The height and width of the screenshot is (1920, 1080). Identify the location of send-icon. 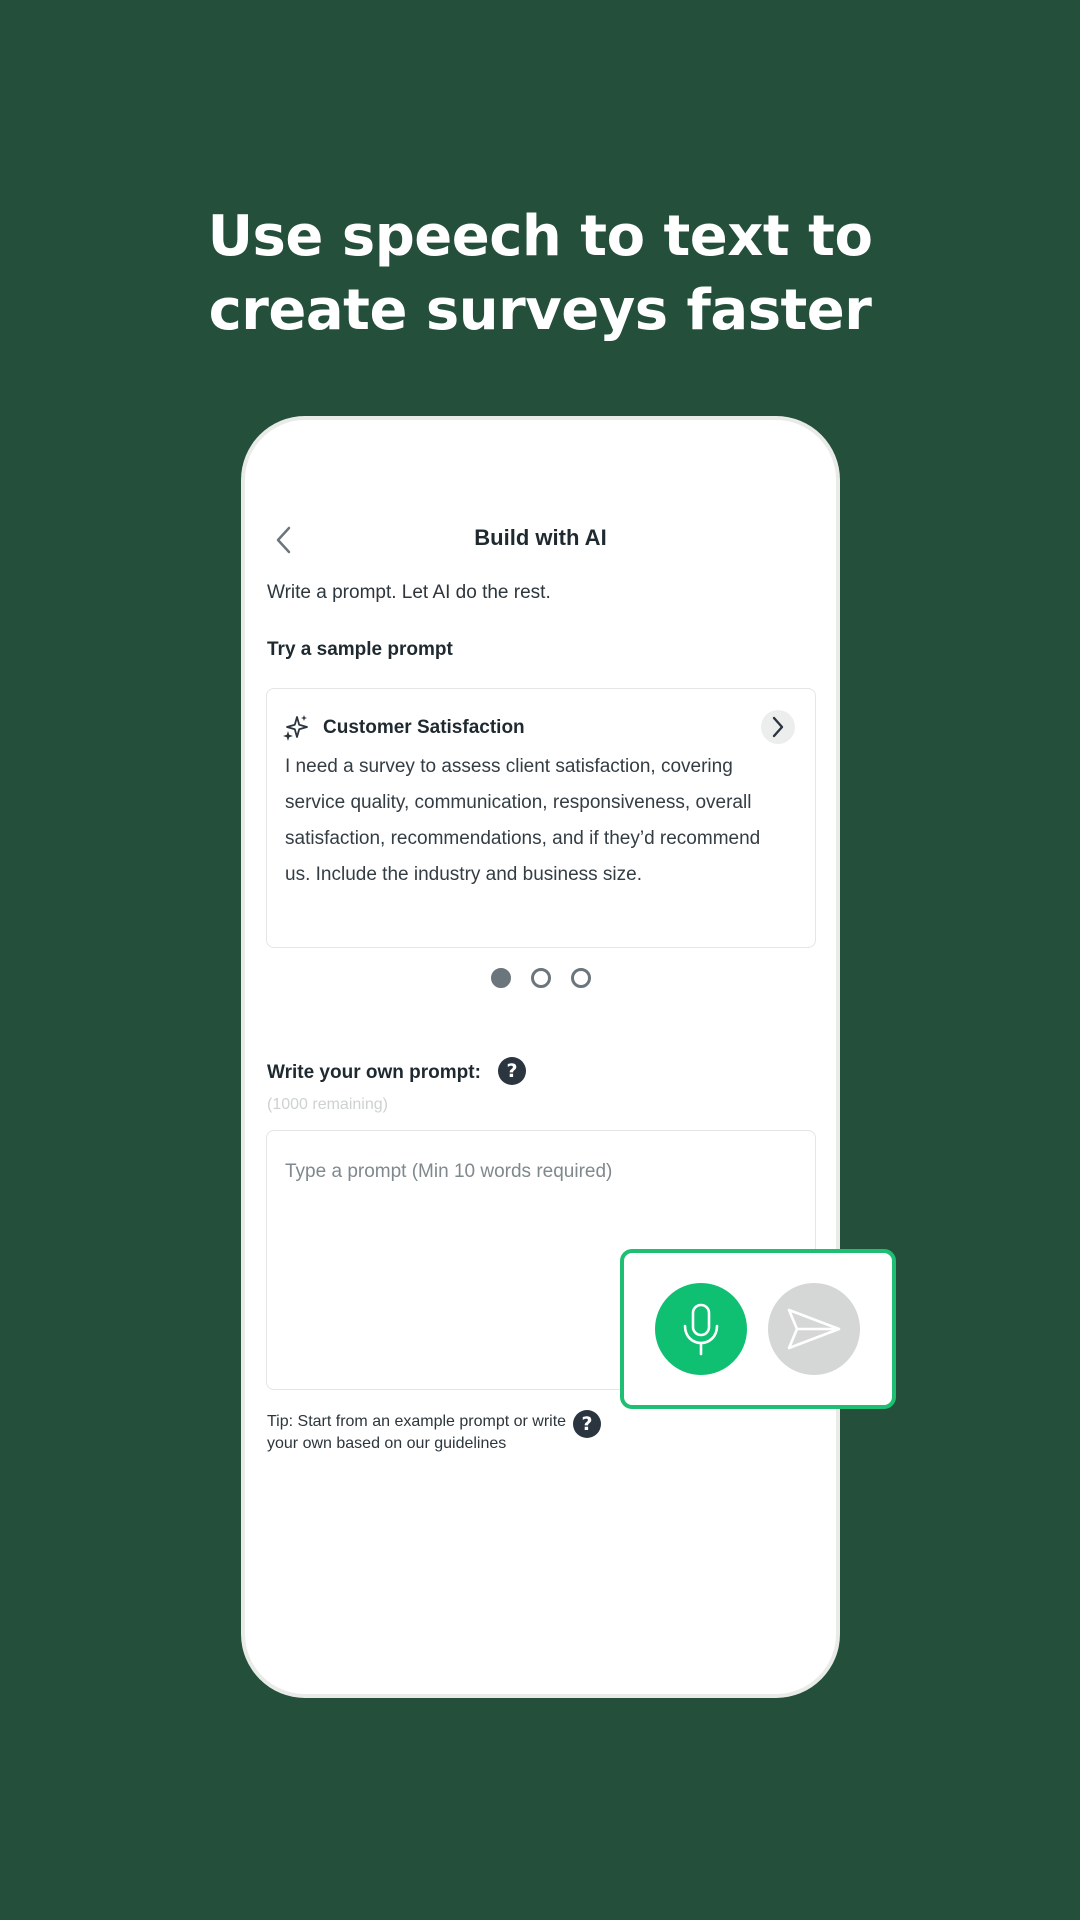
(814, 1329).